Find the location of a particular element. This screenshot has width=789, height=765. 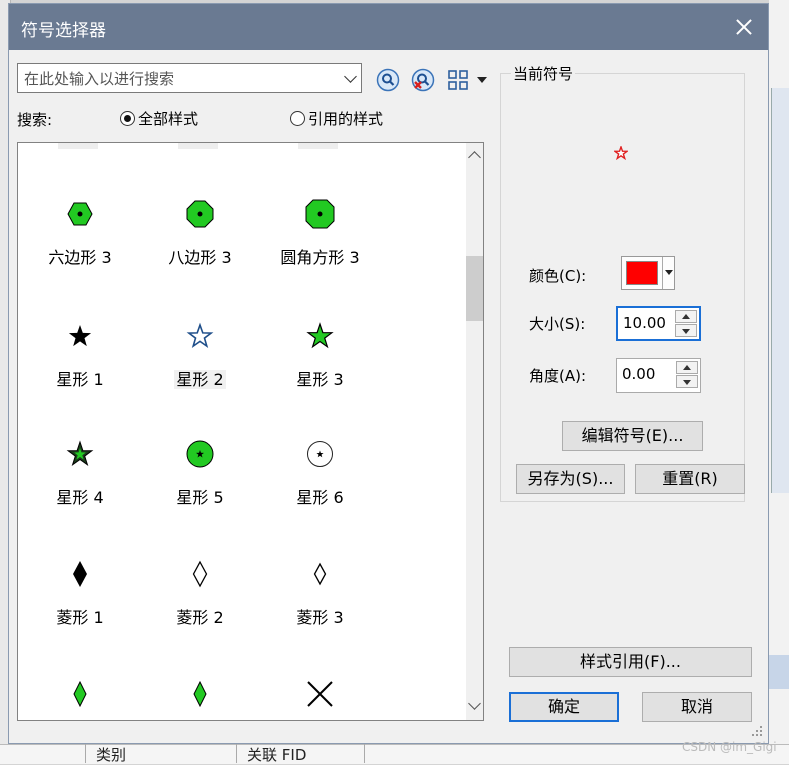

symbol-item: 六边形 3 is located at coordinates (80, 254).